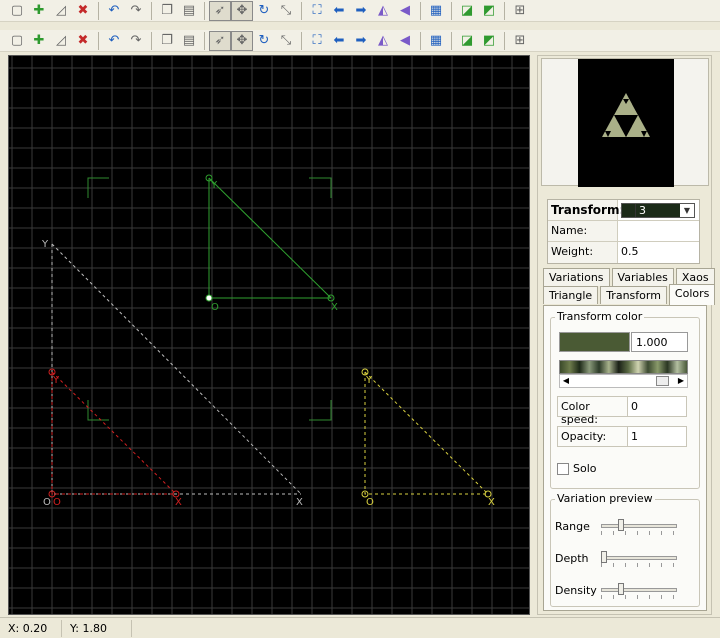  What do you see at coordinates (576, 277) in the screenshot?
I see `tab-variations: Variations` at bounding box center [576, 277].